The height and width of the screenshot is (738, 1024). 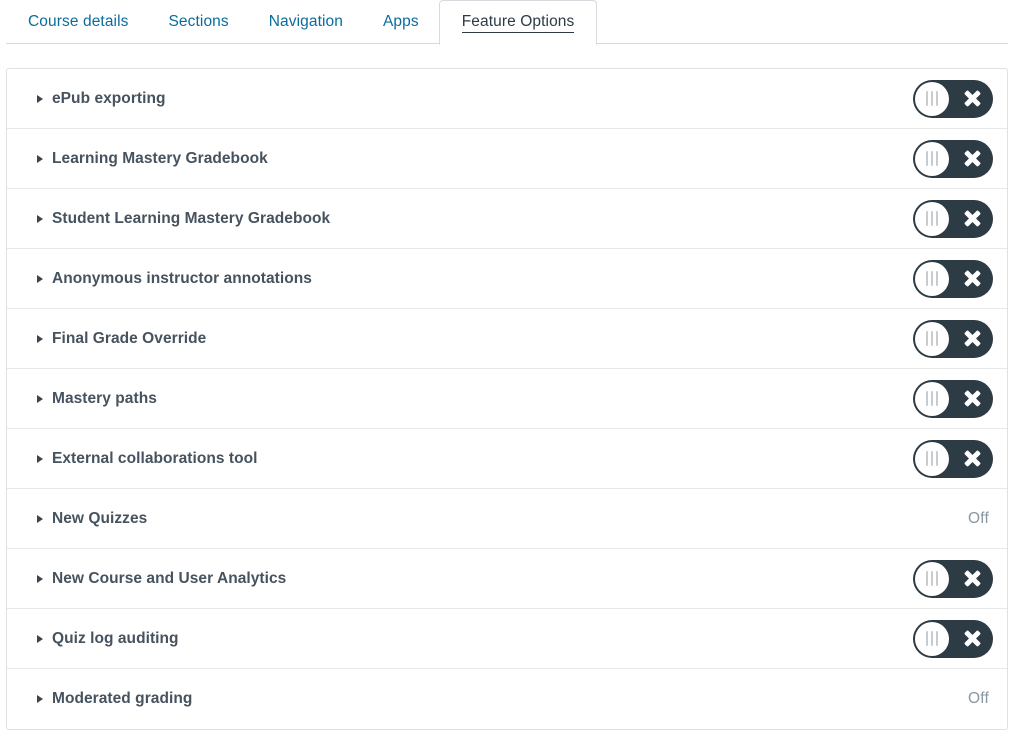 I want to click on feature-row: Anonymous instructor annotations, so click(x=507, y=279).